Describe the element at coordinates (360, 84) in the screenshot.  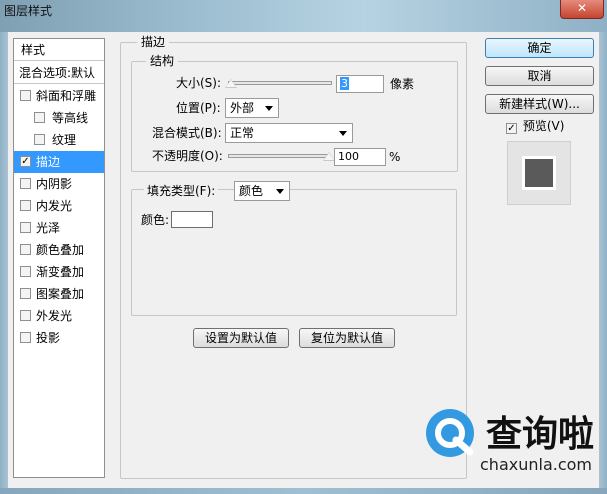
I see `size-input: 3` at that location.